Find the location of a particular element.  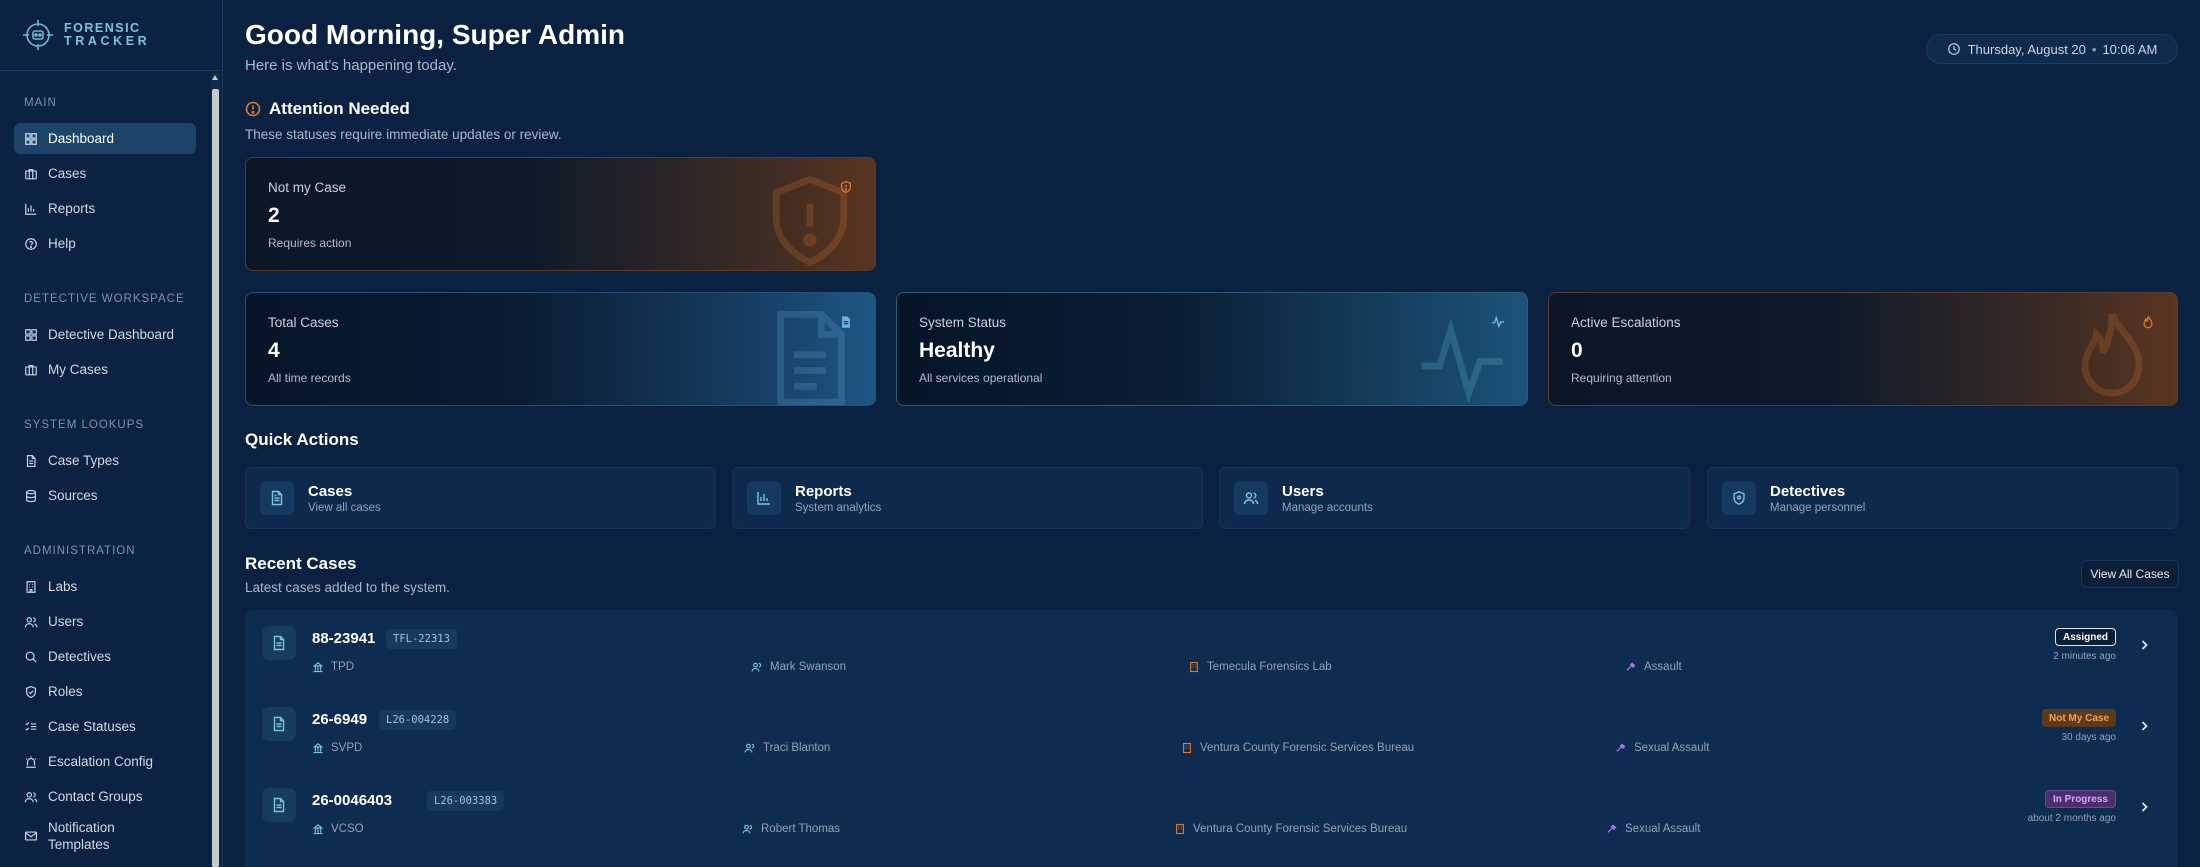

sidebar-item-sources: Sources is located at coordinates (105, 495).